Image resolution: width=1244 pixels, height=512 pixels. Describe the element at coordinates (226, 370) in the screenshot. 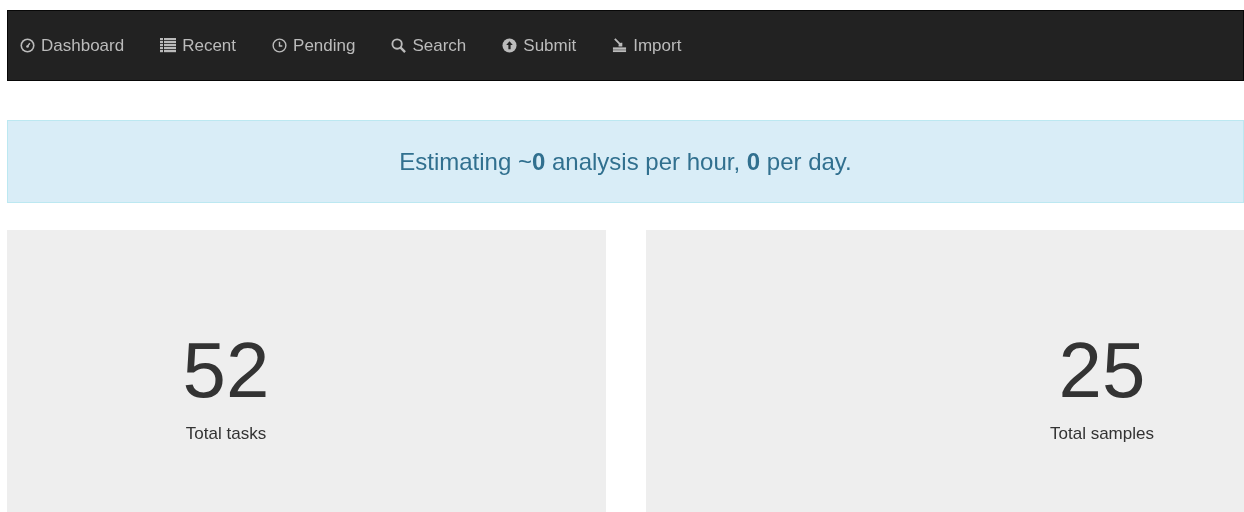

I see `stat-value: 52` at that location.